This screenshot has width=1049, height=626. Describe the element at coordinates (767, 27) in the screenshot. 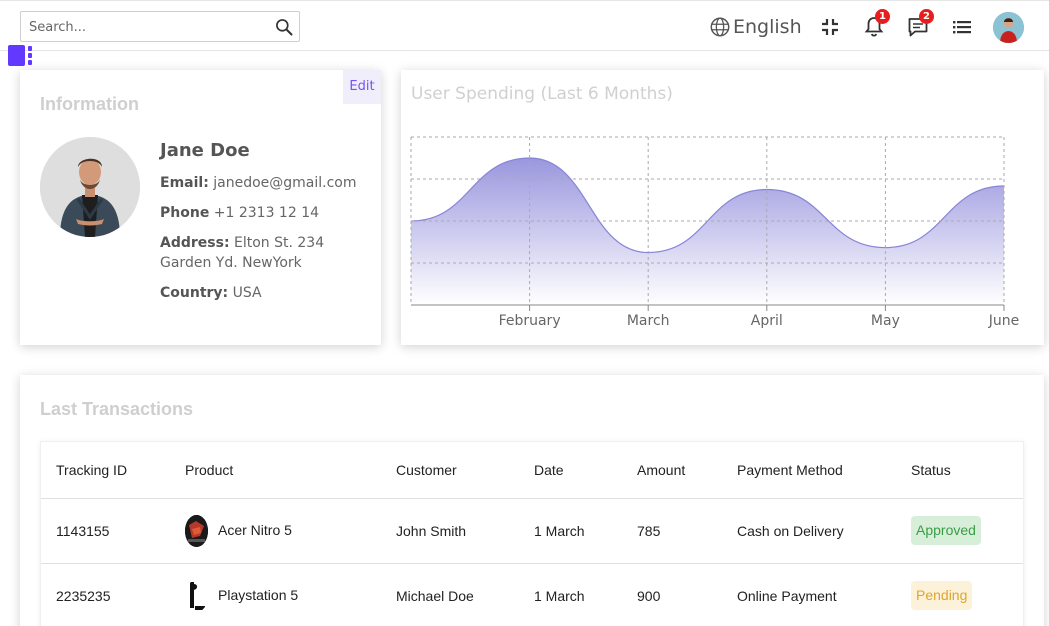

I see `language-label: English` at that location.